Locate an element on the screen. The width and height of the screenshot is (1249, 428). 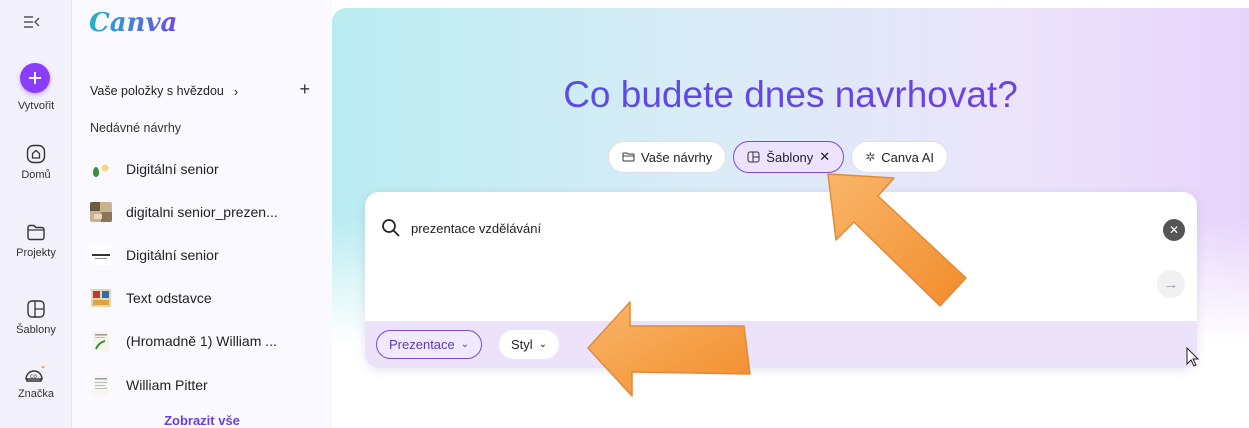
mouse-cursor-icon is located at coordinates (1193, 357).